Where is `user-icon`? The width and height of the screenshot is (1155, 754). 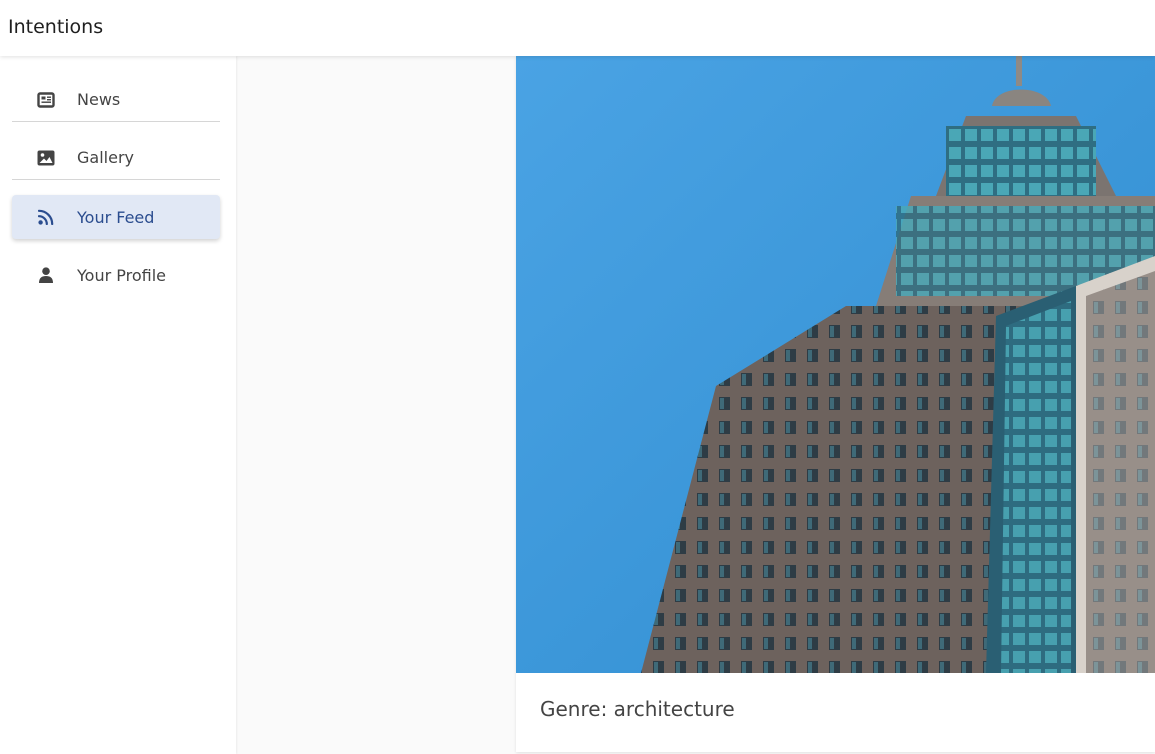
user-icon is located at coordinates (46, 275).